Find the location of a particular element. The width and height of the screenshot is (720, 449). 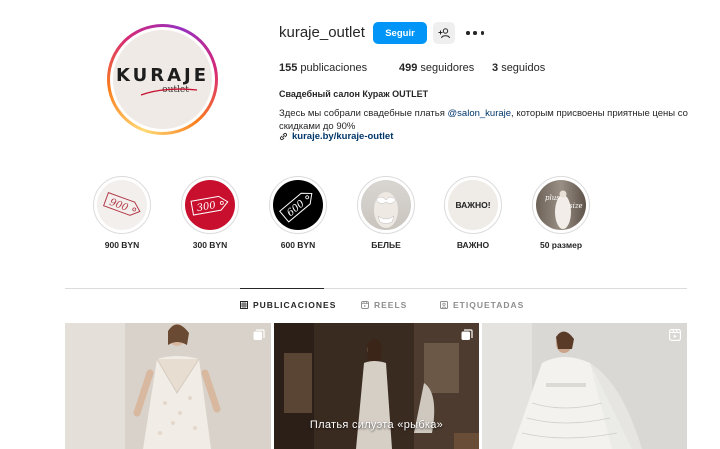

following-count-label: seguidos is located at coordinates (523, 68).